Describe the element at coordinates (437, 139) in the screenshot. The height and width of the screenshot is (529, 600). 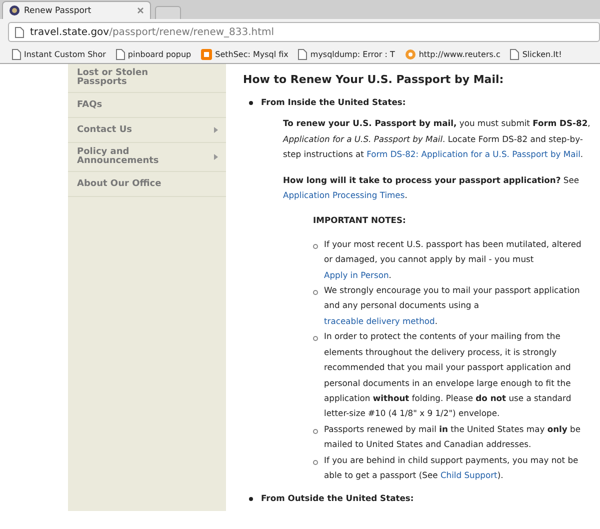
I see `paragraph: To renew your U.S. Passport by mail, you must submit Form DS-82, Application for a U.S. Passport by Mail. Locate Form DS-82 and step-by-step instructions at Form DS-82: Application for a U.S. Passport by Mail.` at that location.